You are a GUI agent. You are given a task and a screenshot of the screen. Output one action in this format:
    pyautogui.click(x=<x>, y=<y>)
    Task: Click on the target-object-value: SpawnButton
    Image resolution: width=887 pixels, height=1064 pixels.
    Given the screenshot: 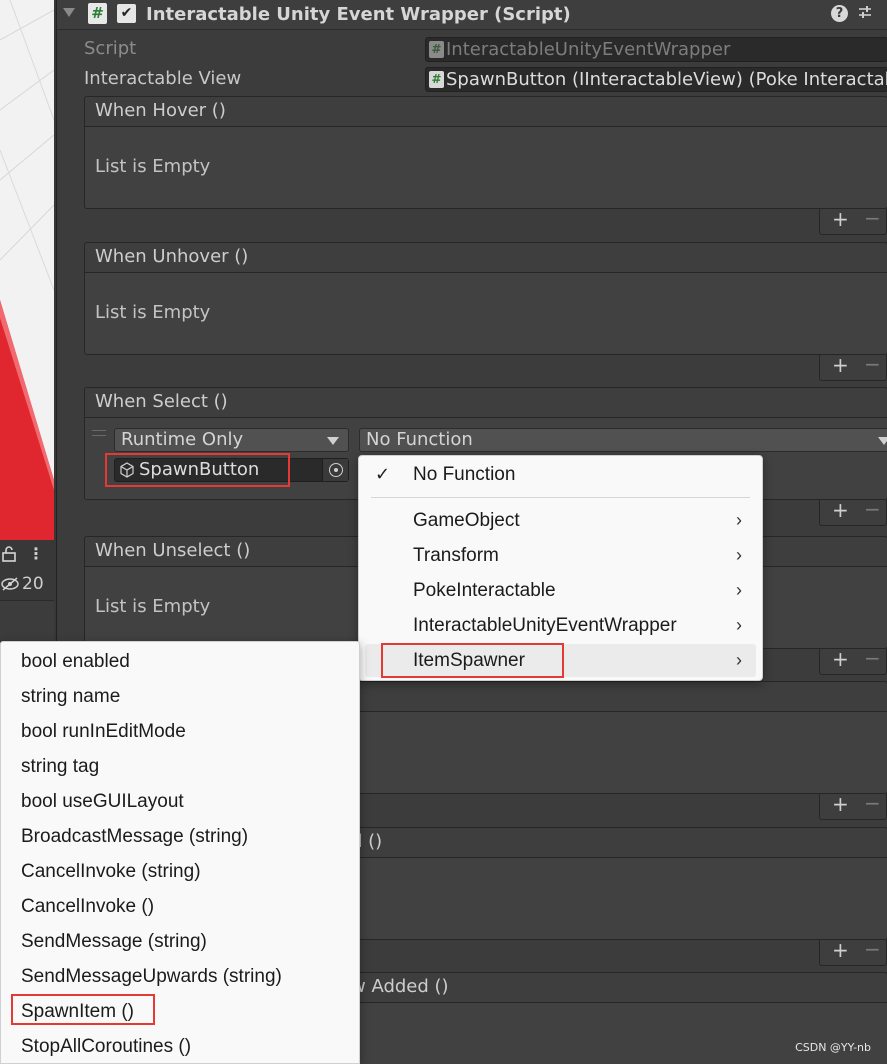 What is the action you would take?
    pyautogui.click(x=199, y=469)
    